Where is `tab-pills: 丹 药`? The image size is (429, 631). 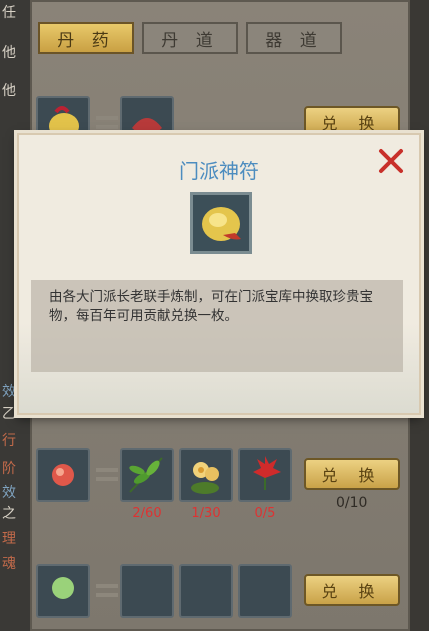 tab-pills: 丹 药 is located at coordinates (86, 38).